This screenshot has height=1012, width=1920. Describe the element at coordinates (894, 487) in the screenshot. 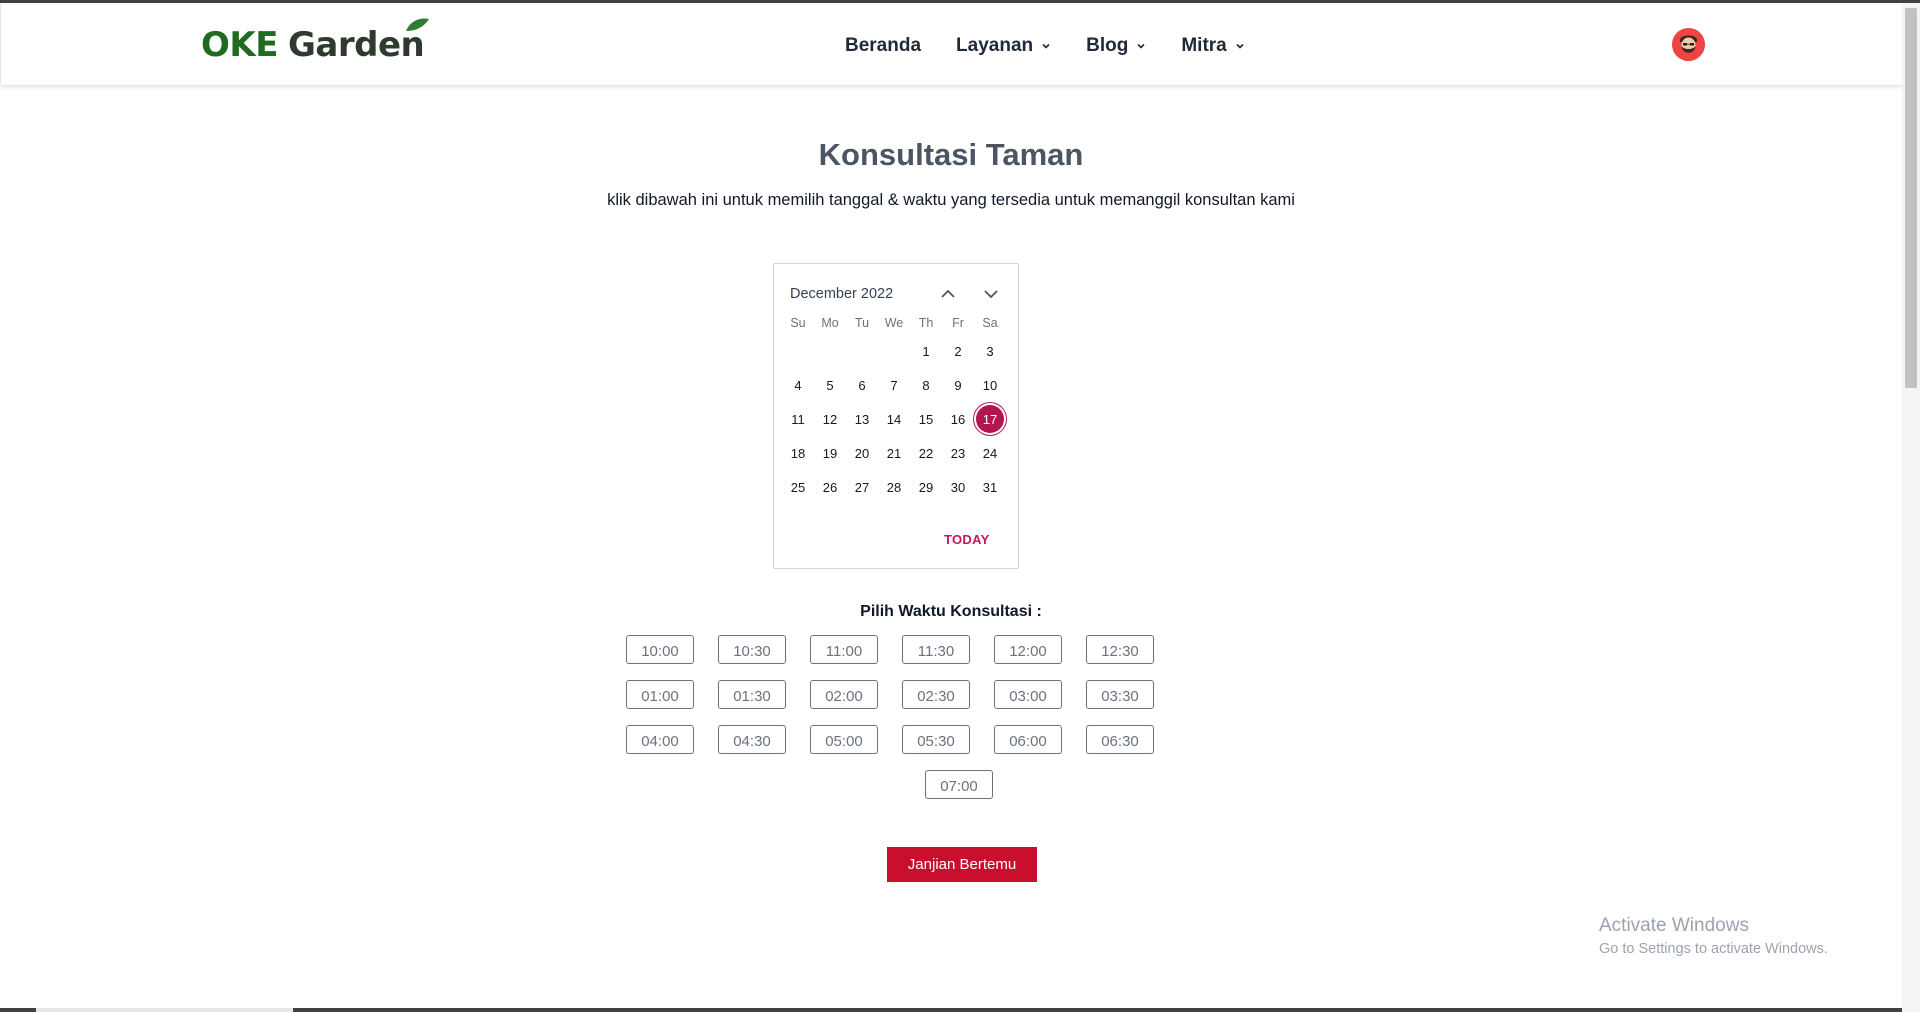

I see `calendar-day: 28` at that location.